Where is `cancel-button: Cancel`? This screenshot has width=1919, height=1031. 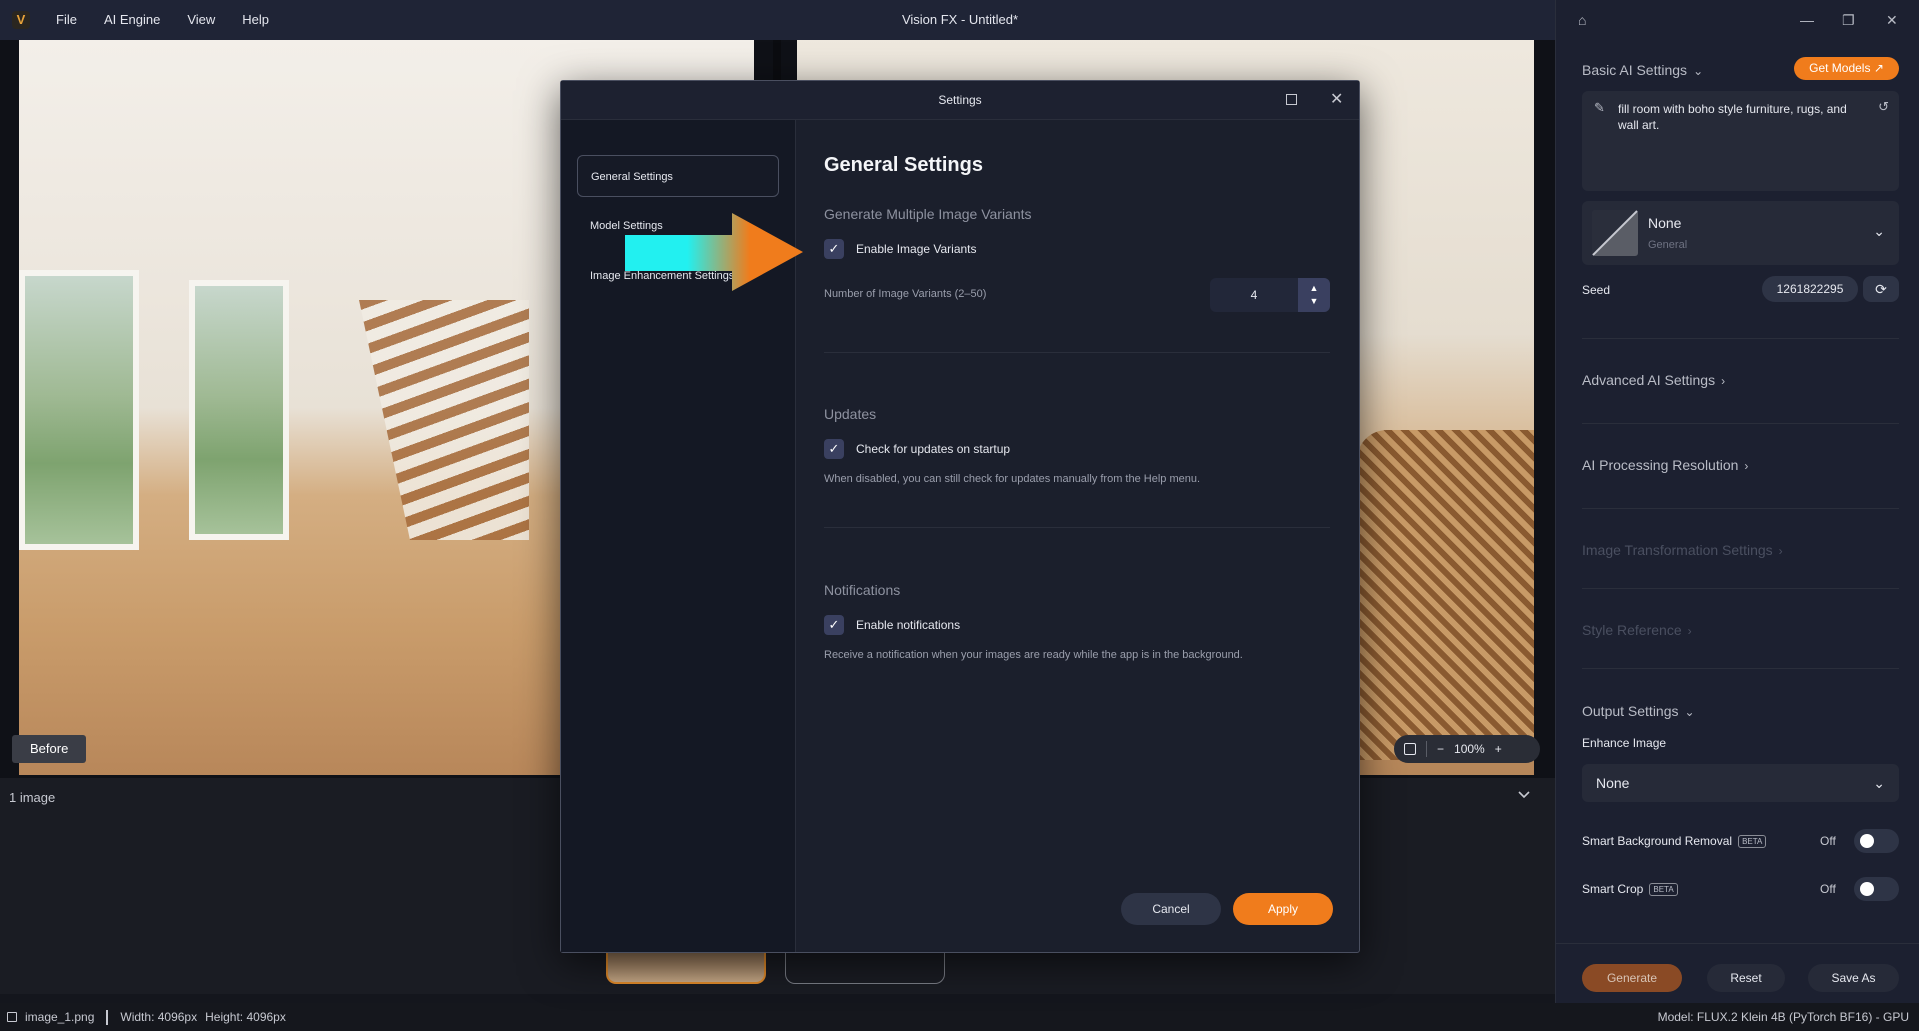 cancel-button: Cancel is located at coordinates (1171, 909).